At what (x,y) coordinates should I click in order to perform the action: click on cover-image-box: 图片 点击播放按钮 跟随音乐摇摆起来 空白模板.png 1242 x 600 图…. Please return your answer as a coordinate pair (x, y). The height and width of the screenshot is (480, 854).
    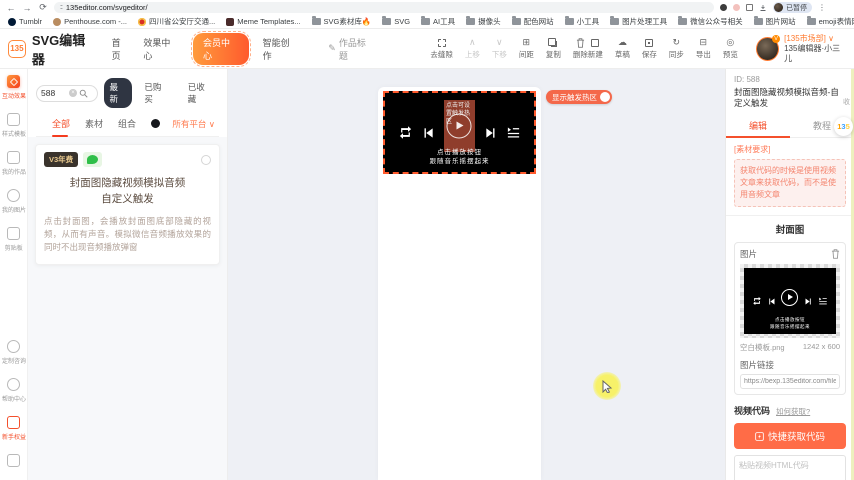
    Looking at the image, I should click on (790, 319).